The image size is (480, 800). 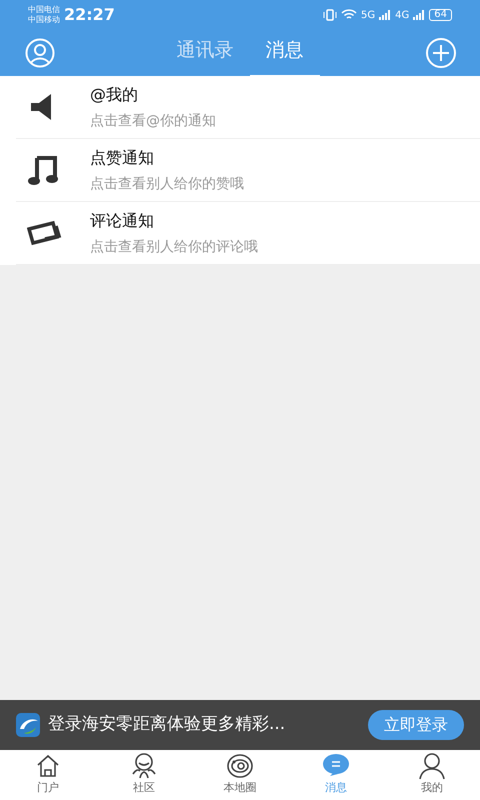 I want to click on orbit-icon, so click(x=240, y=766).